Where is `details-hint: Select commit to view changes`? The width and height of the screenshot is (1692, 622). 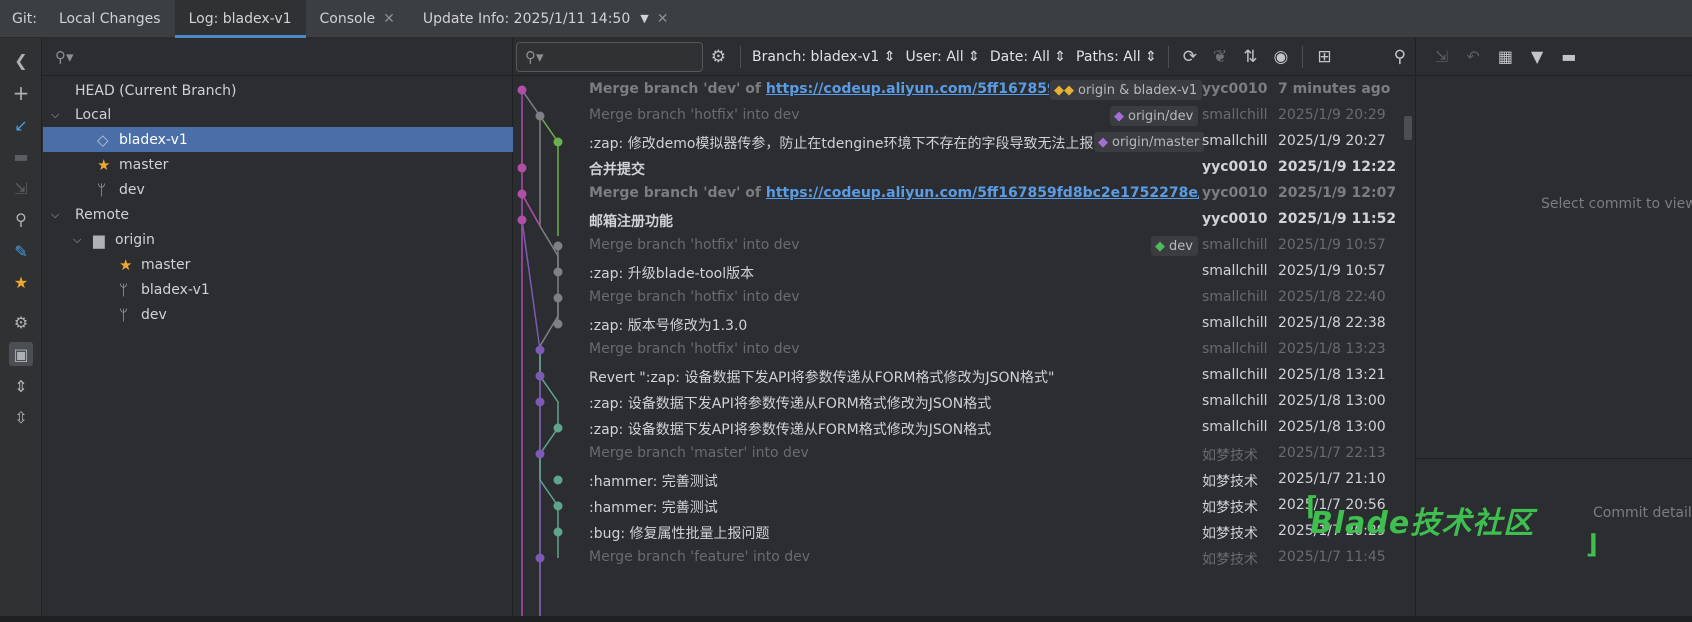 details-hint: Select commit to view changes is located at coordinates (1616, 204).